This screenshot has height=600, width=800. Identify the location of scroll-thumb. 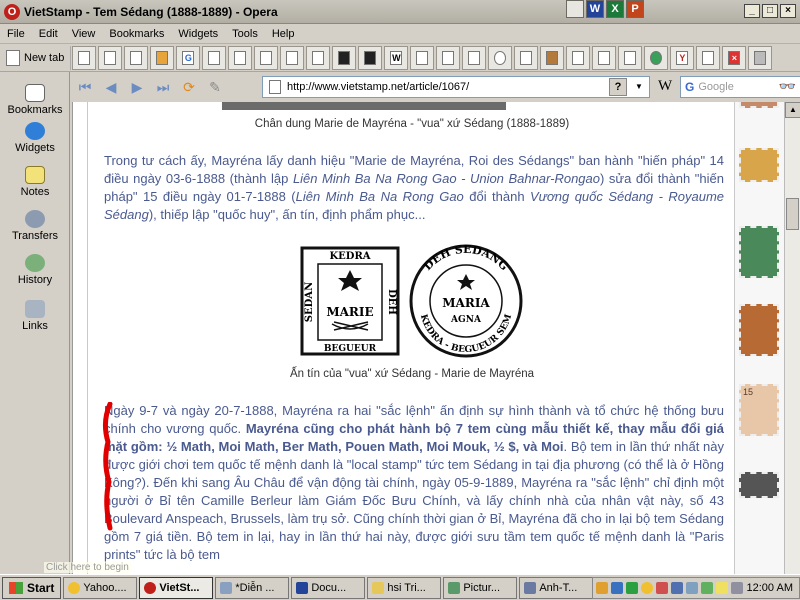
(792, 214).